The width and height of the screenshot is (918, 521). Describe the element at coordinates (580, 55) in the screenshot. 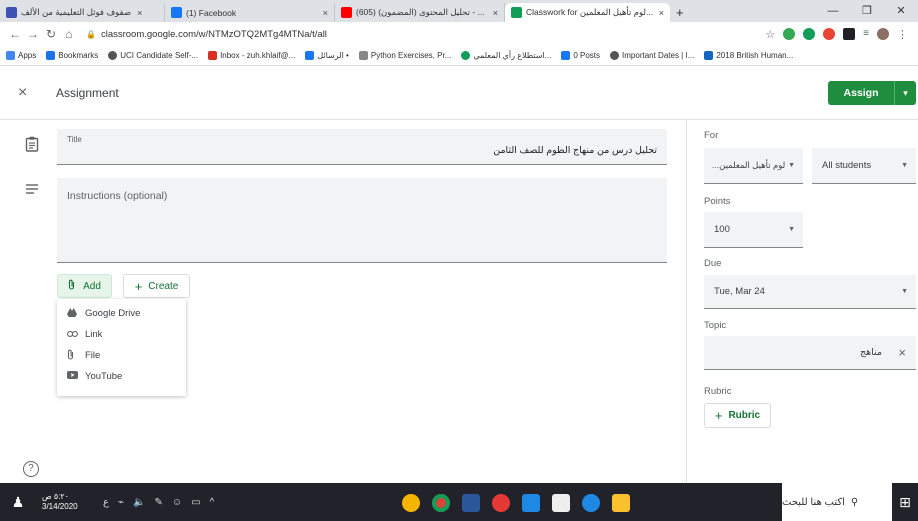

I see `bookmark-item: 0 Posts` at that location.